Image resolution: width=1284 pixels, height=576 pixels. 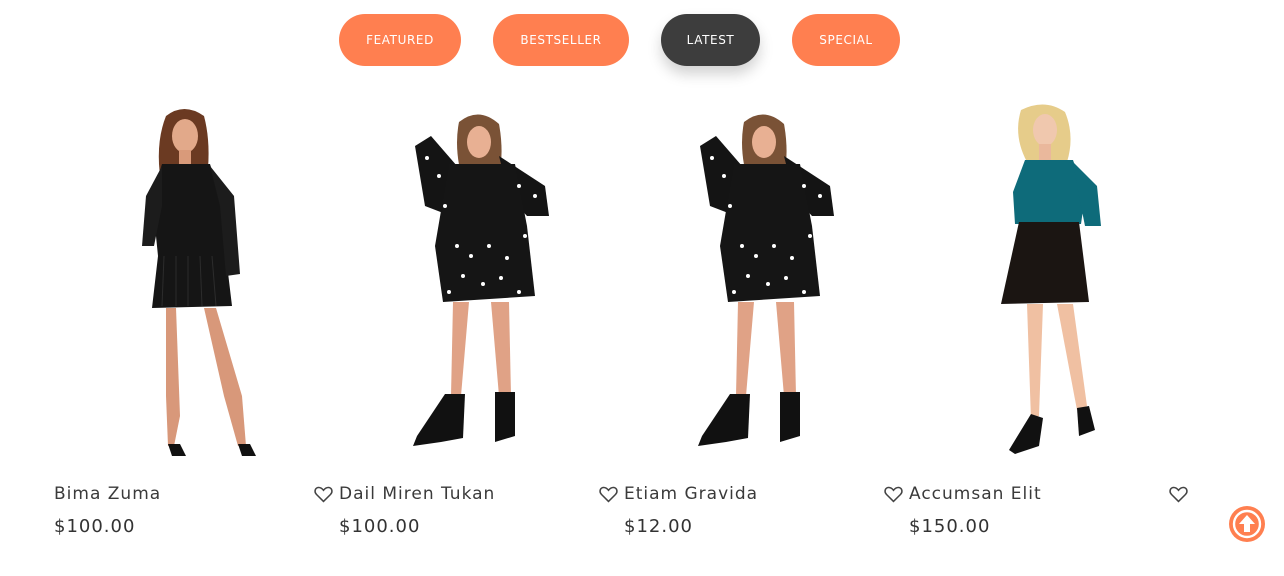 What do you see at coordinates (975, 494) in the screenshot?
I see `product-name: Accumsan Elit` at bounding box center [975, 494].